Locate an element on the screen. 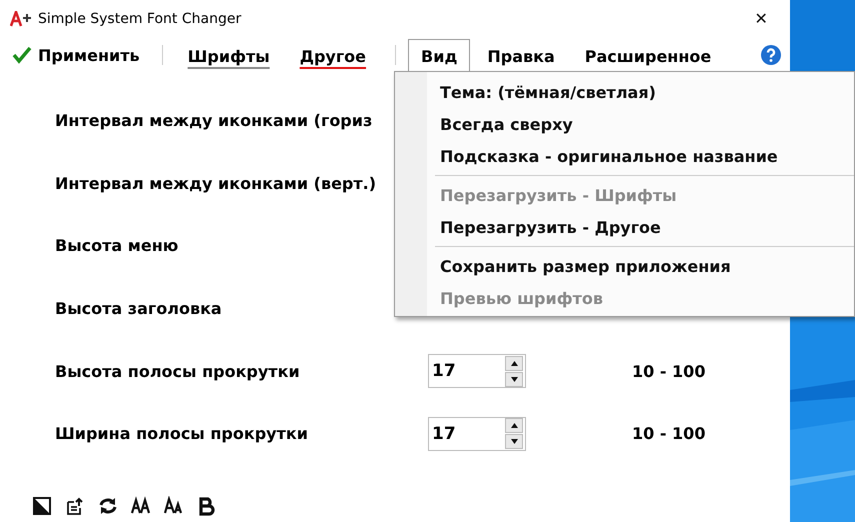 This screenshot has height=522, width=855. menu-item: Подсказка - оригинальное название is located at coordinates (624, 156).